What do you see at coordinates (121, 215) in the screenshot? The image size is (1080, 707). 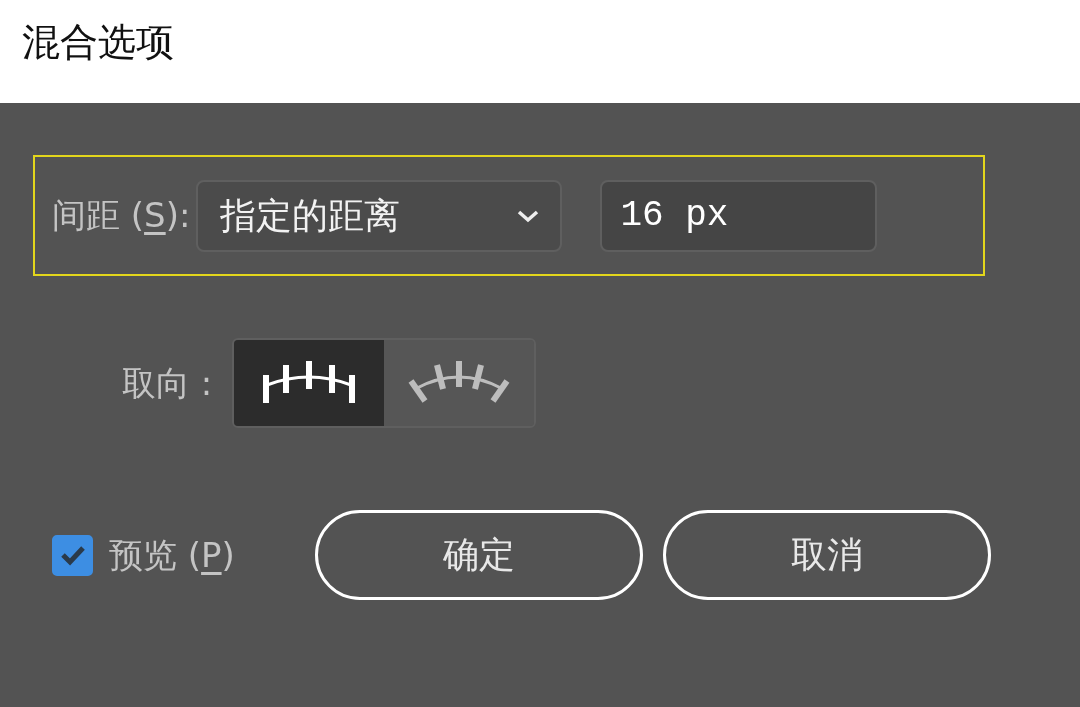 I see `spacing-label: 间距 (S):` at bounding box center [121, 215].